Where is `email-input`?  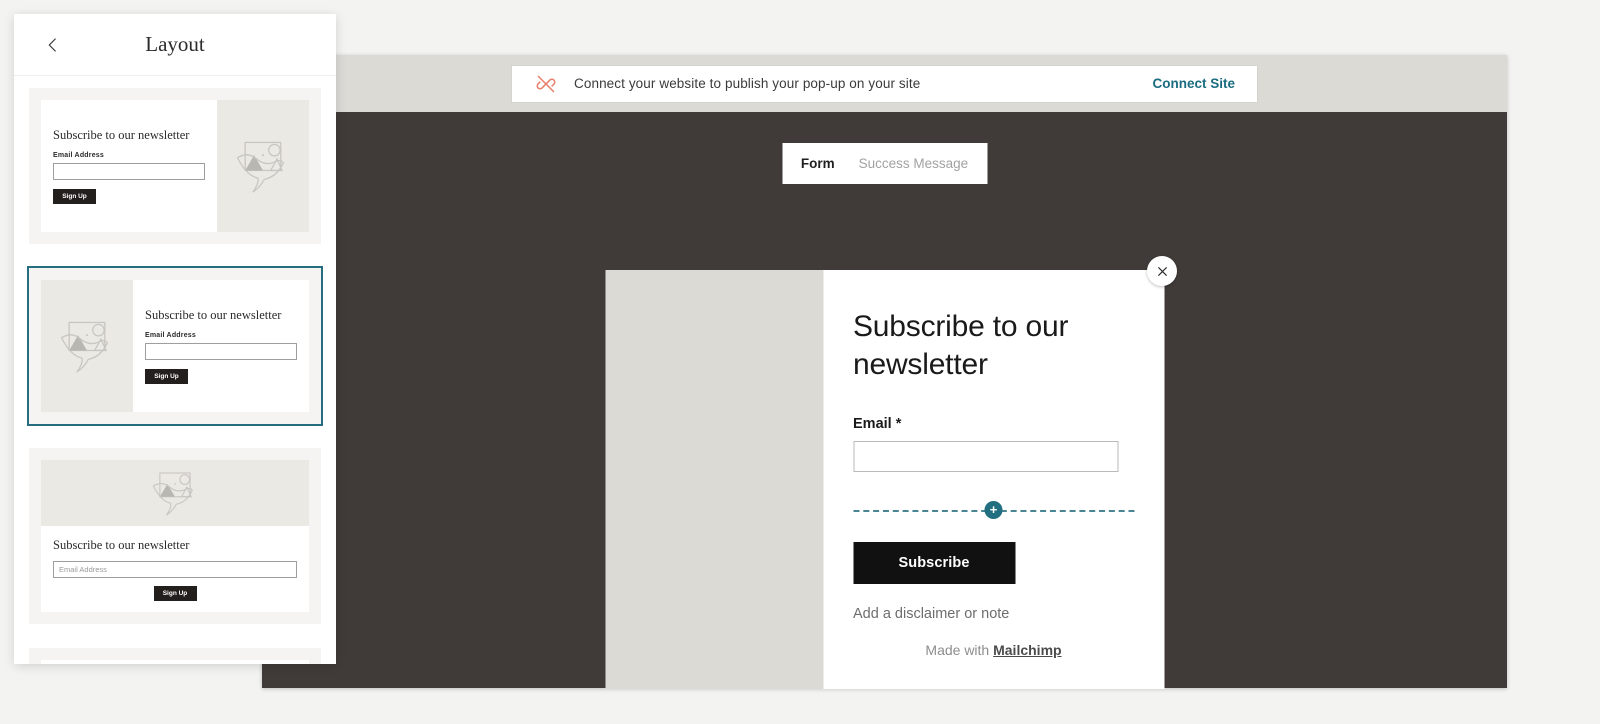
email-input is located at coordinates (985, 456).